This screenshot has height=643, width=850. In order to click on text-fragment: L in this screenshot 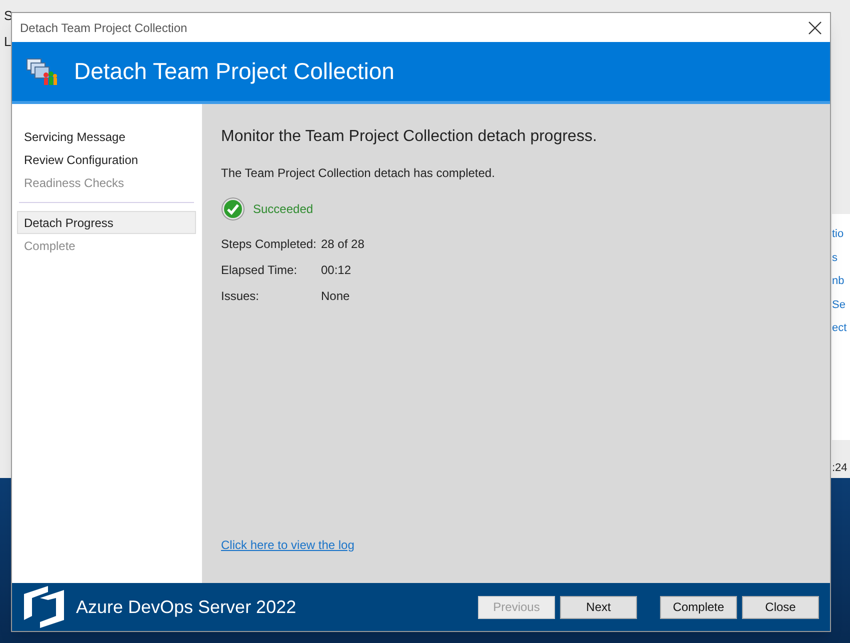, I will do `click(8, 41)`.